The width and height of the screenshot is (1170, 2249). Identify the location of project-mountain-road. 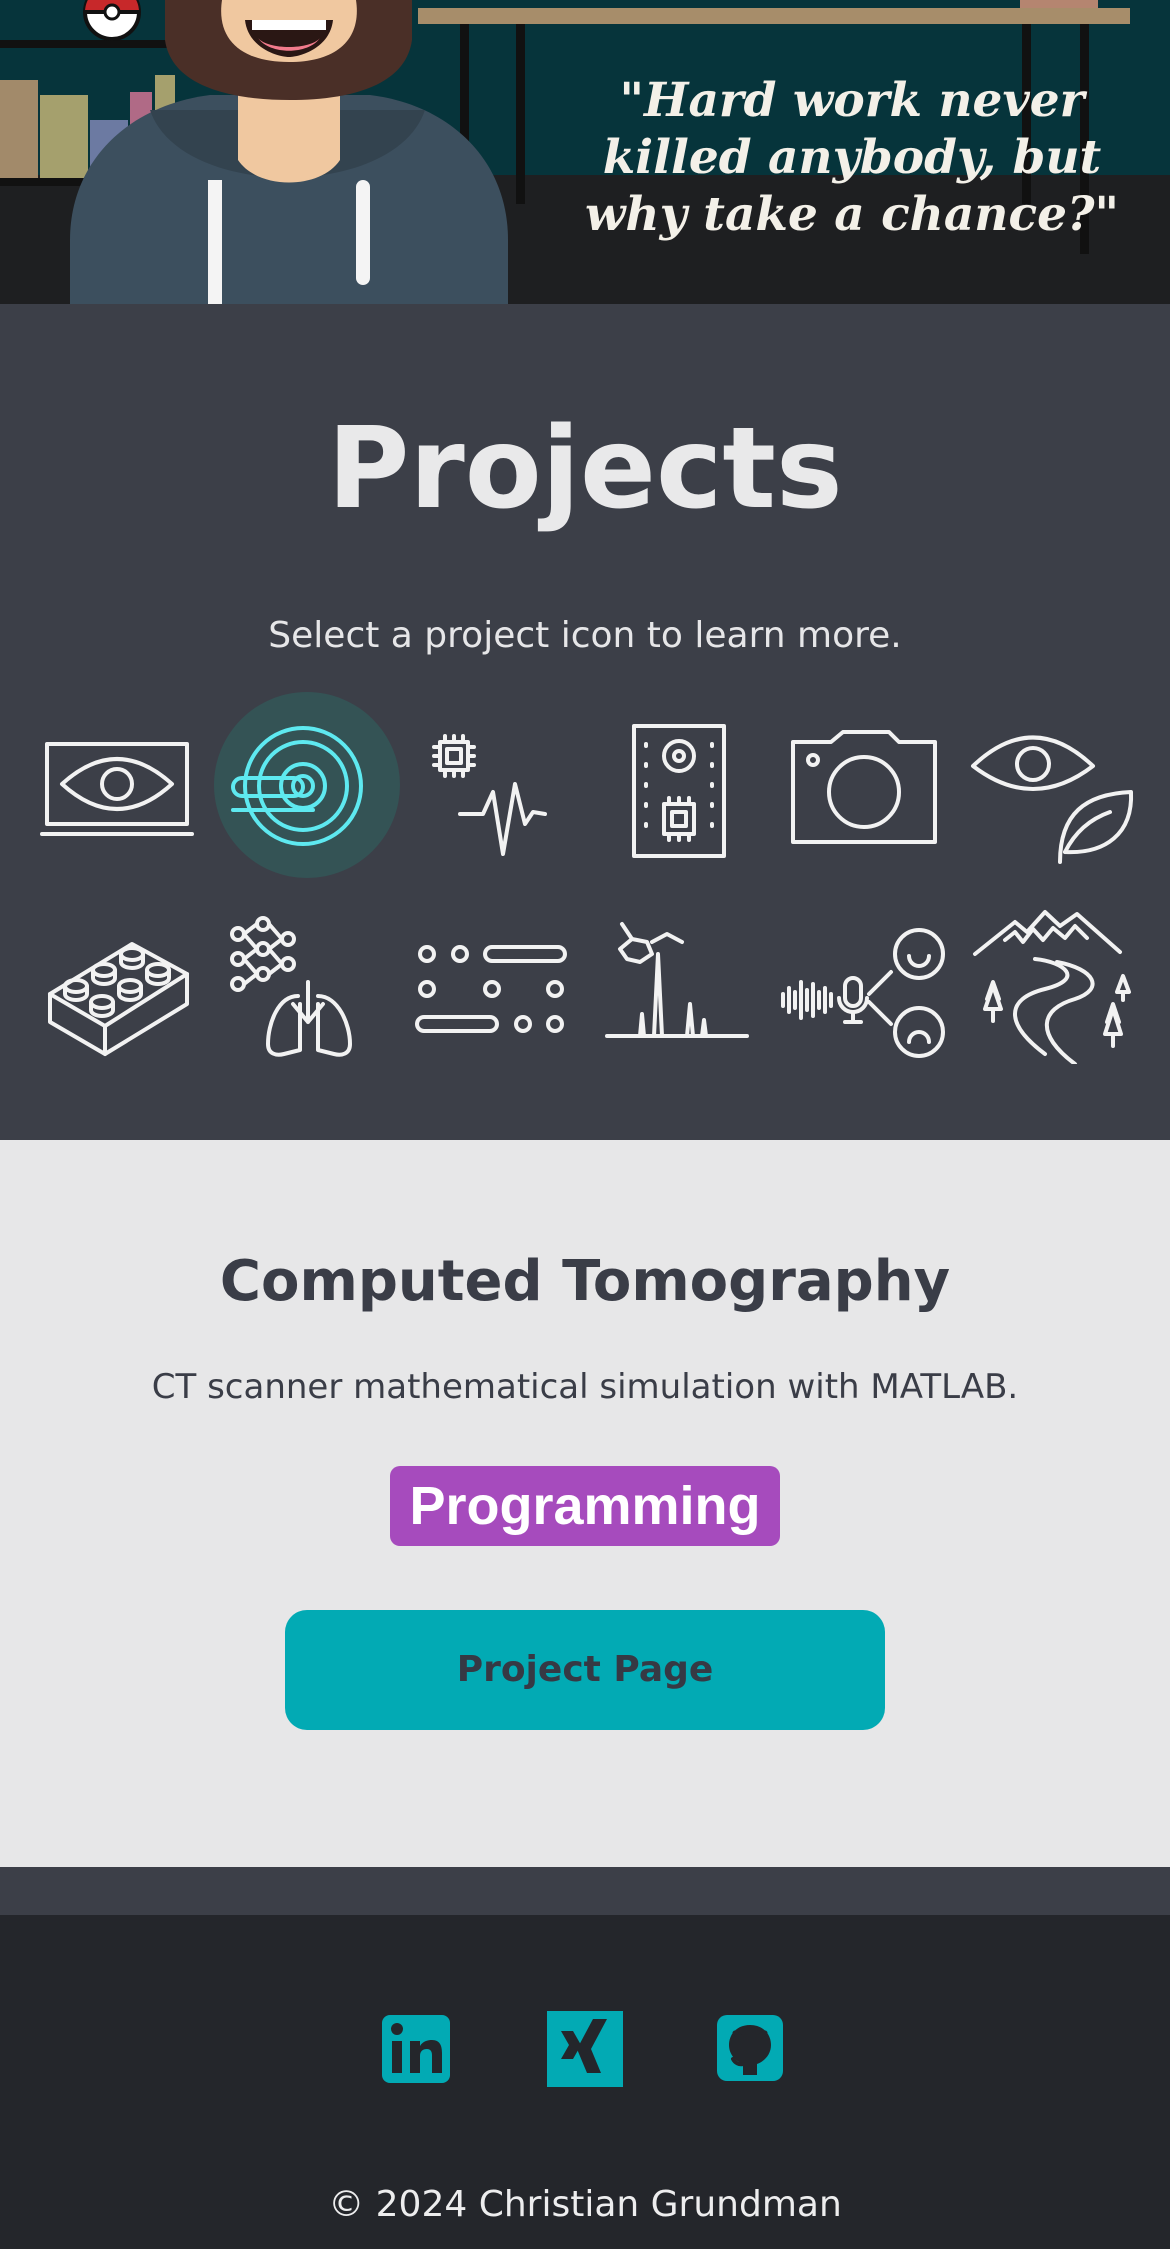
(1050, 984).